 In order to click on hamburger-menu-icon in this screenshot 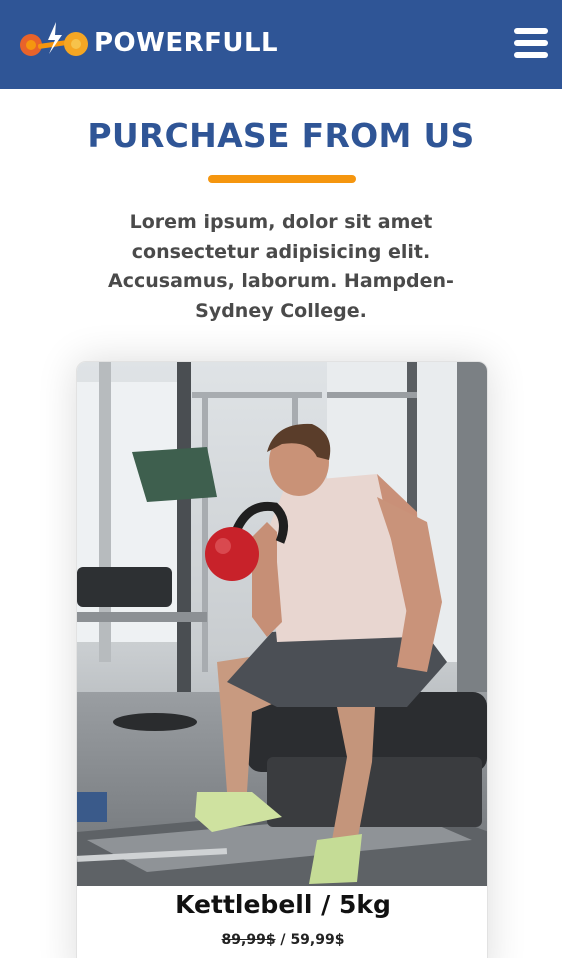, I will do `click(531, 43)`.